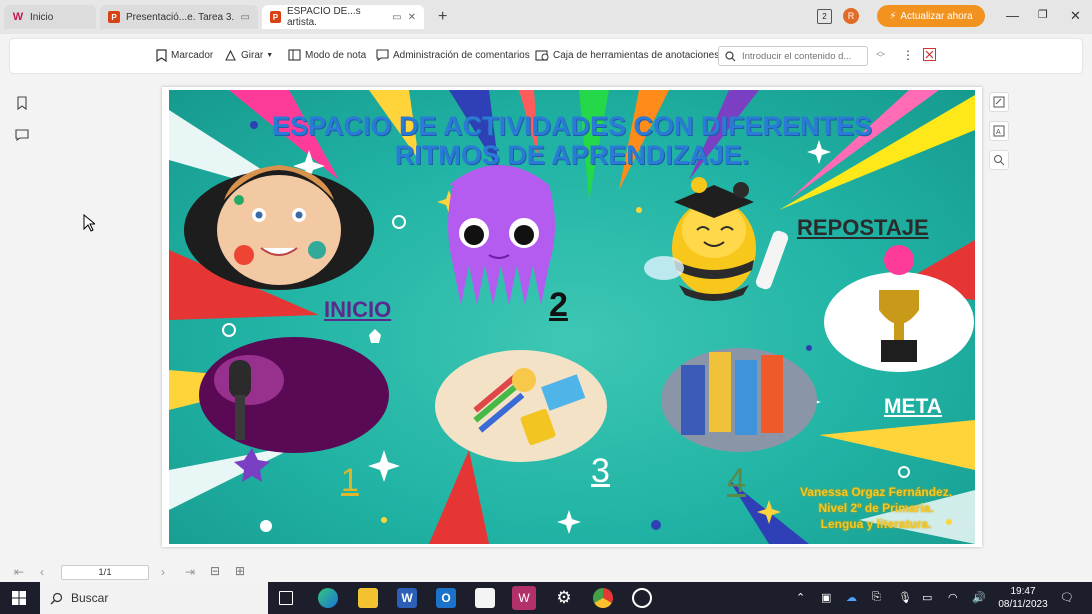  What do you see at coordinates (163, 572) in the screenshot?
I see `next-page-icon: ›` at bounding box center [163, 572].